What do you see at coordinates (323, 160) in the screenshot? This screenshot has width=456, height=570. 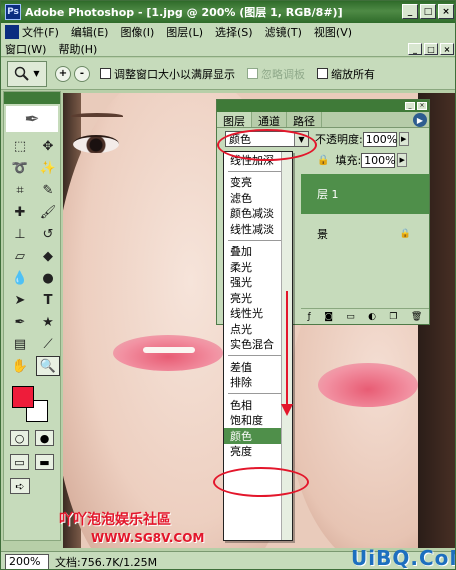 I see `lock-icon: 🔒` at bounding box center [323, 160].